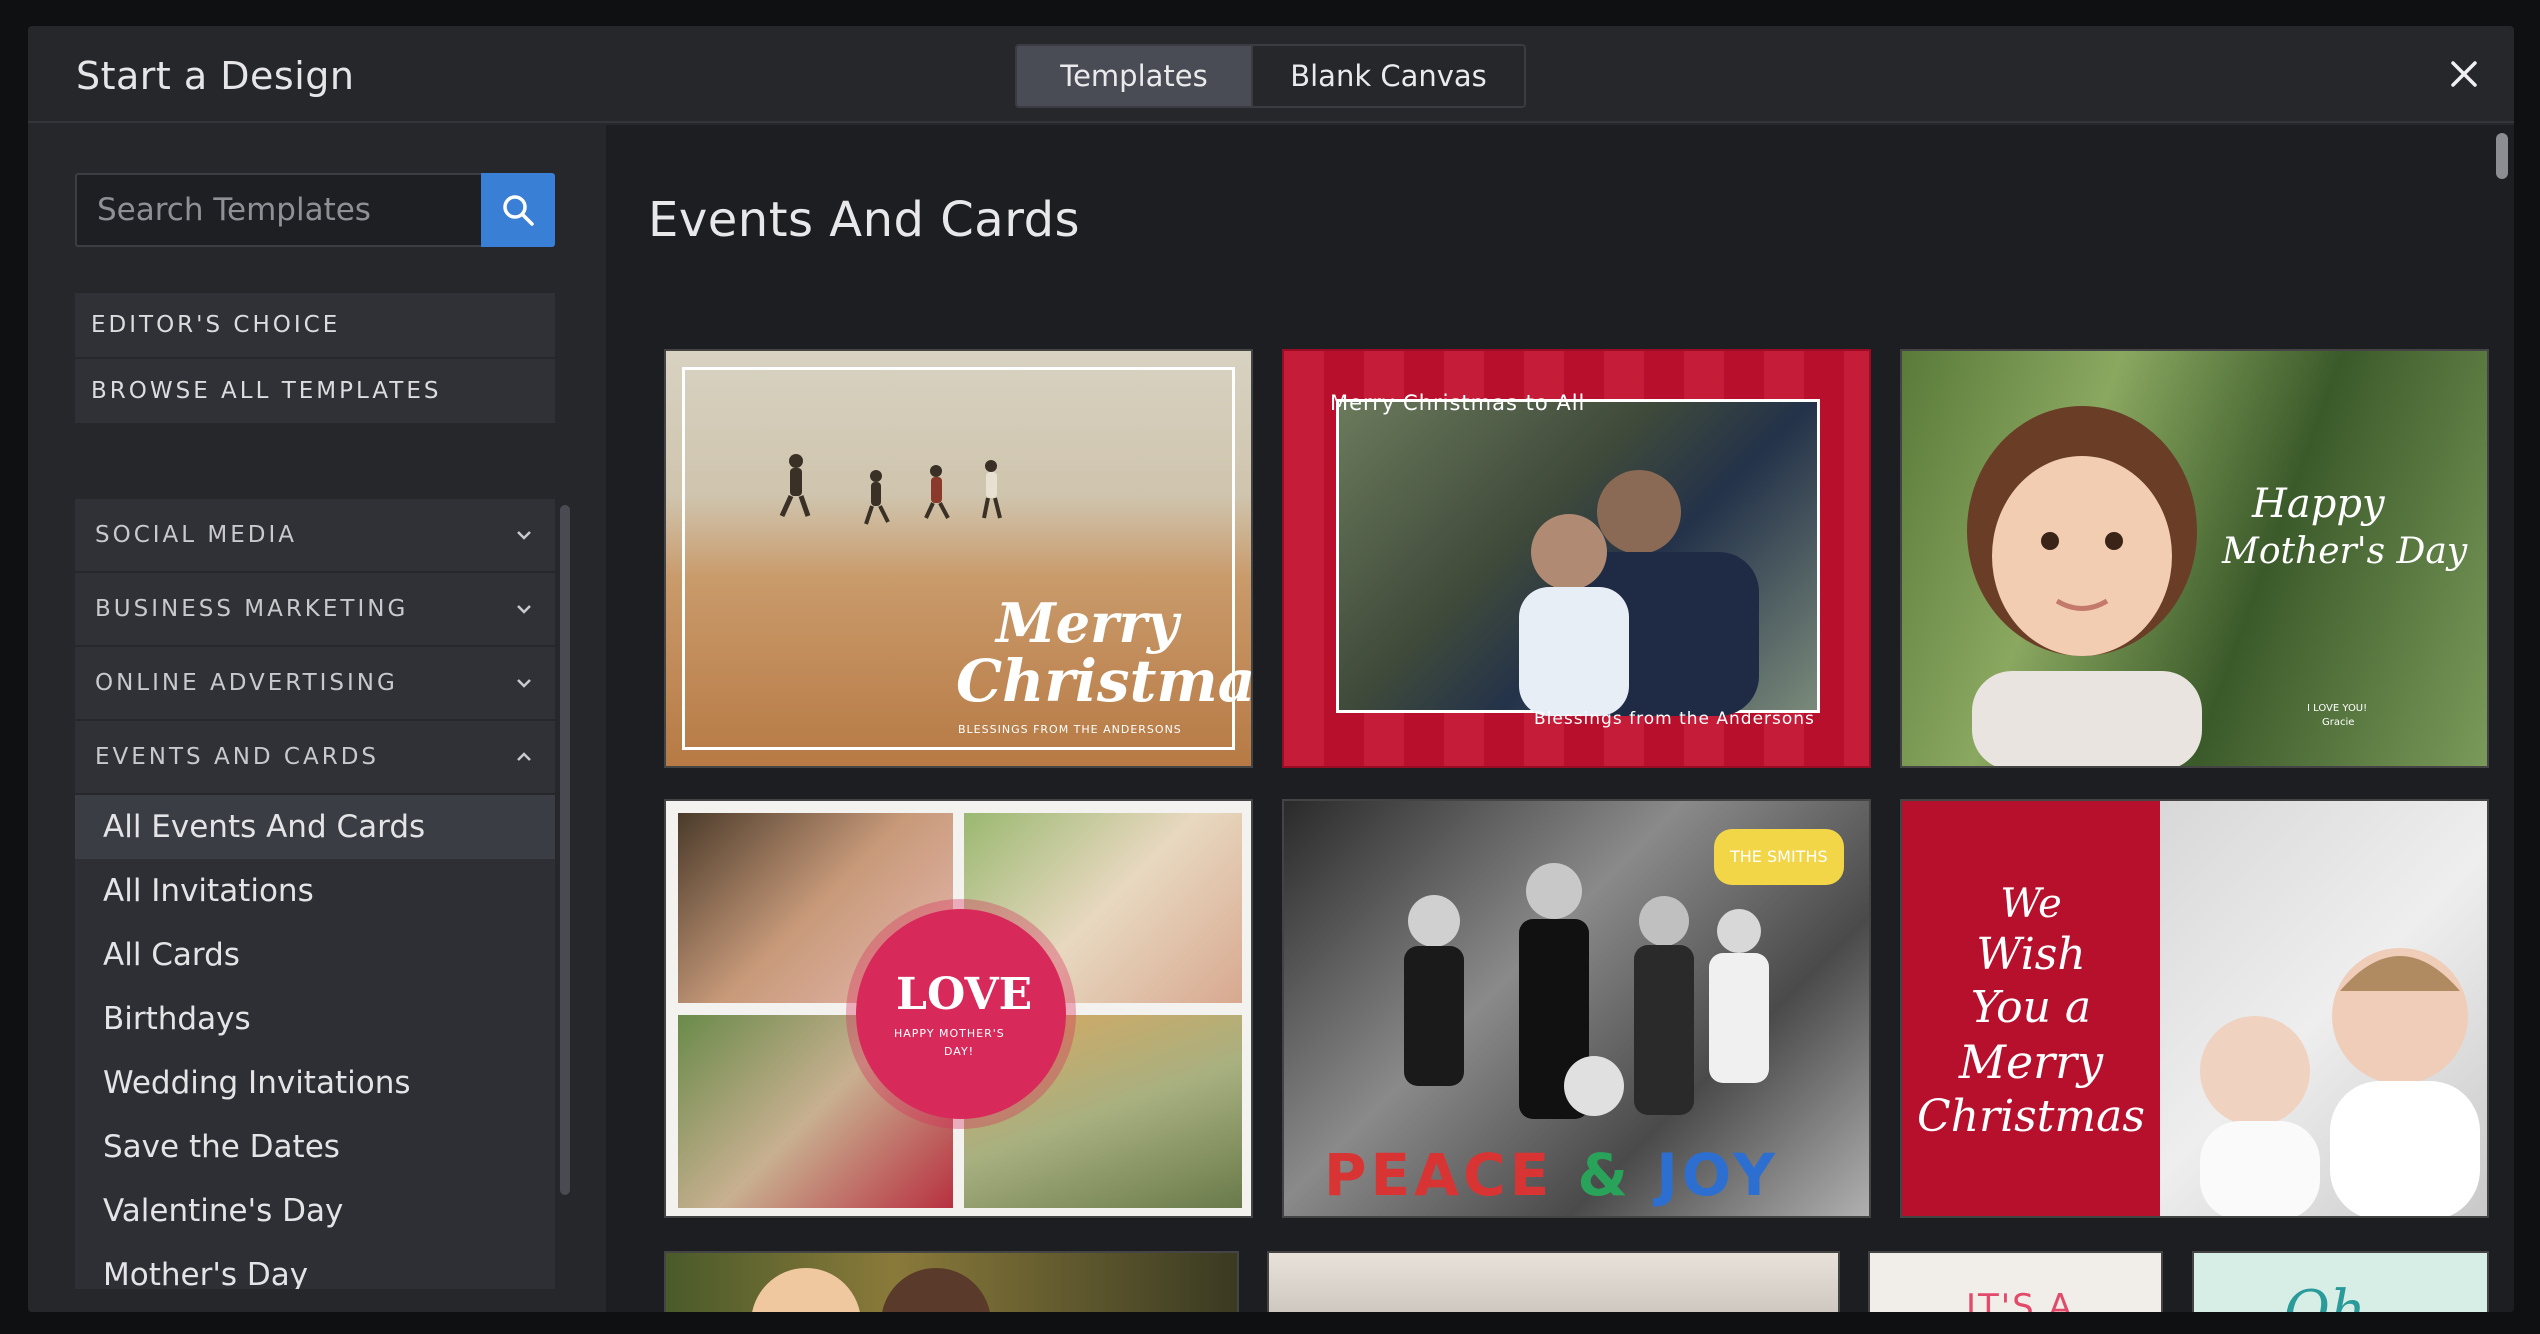 Image resolution: width=2540 pixels, height=1334 pixels. I want to click on card-script-line2: Christmas, so click(1104, 681).